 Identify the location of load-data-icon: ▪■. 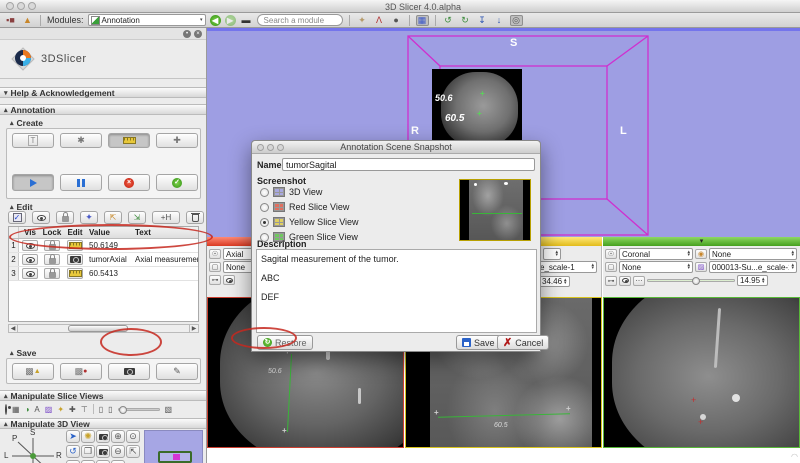
(10, 20).